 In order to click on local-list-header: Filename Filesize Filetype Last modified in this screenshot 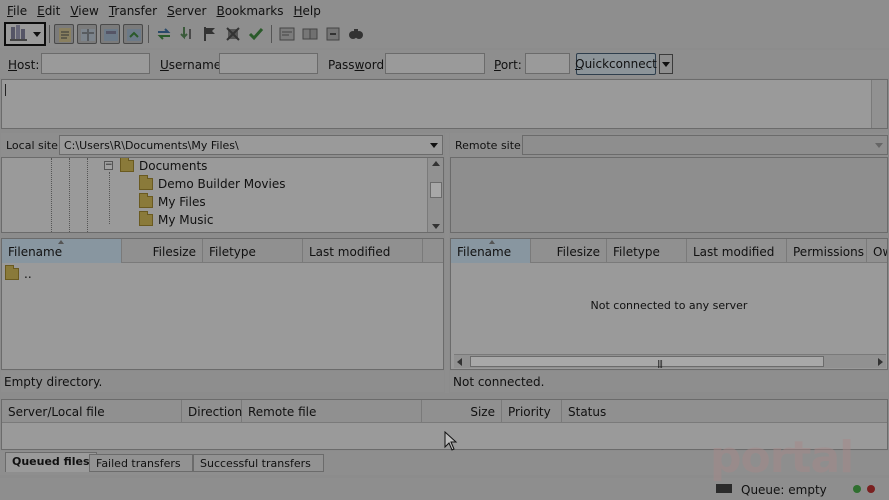, I will do `click(222, 251)`.